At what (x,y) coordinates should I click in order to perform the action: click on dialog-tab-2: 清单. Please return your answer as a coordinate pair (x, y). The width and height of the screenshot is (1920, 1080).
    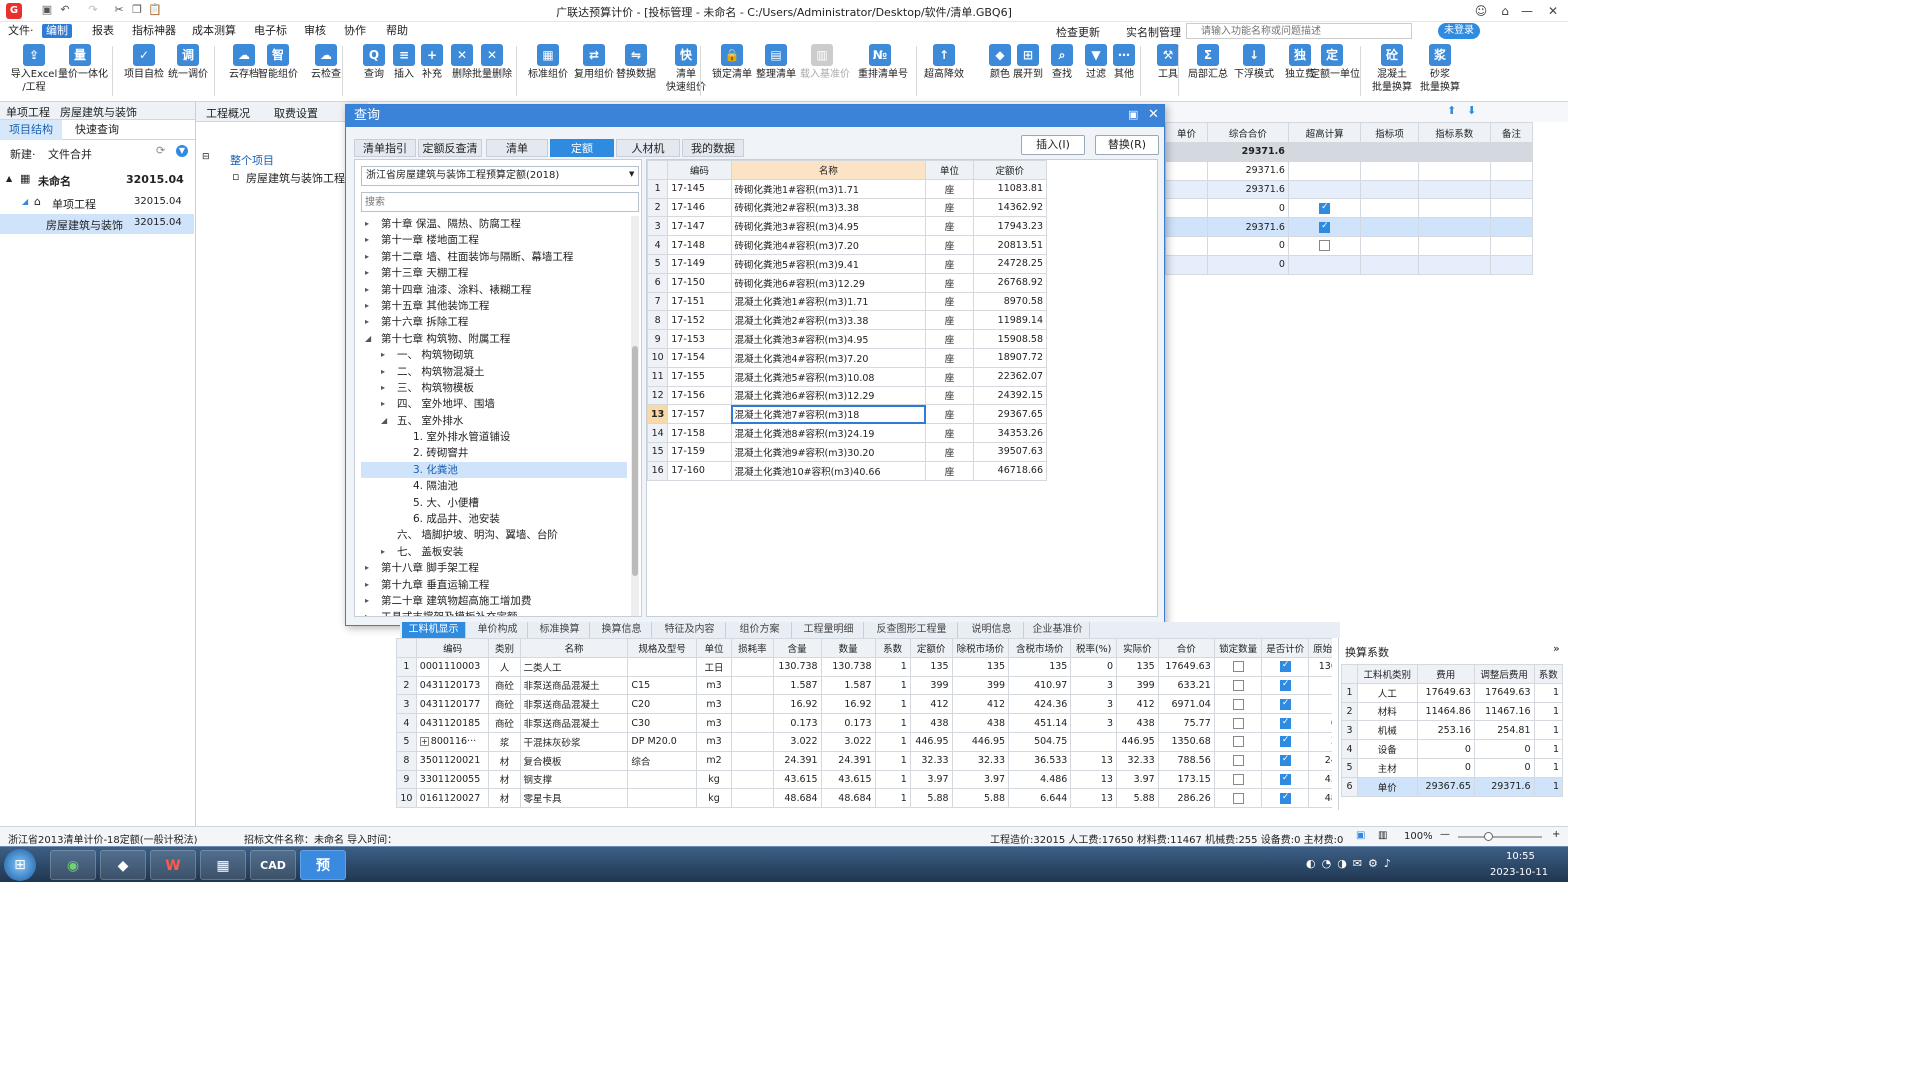
    Looking at the image, I should click on (517, 148).